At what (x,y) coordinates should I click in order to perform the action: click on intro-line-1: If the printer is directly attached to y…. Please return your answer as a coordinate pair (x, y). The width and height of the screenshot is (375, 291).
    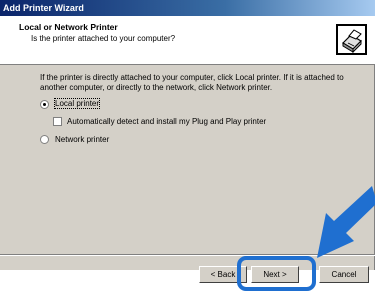
    Looking at the image, I should click on (192, 77).